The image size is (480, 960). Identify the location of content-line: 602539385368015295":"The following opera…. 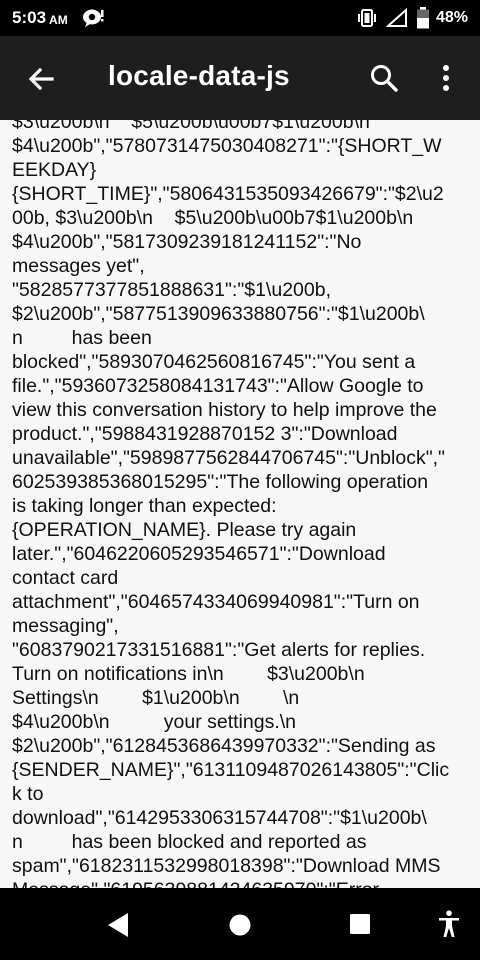
(220, 482).